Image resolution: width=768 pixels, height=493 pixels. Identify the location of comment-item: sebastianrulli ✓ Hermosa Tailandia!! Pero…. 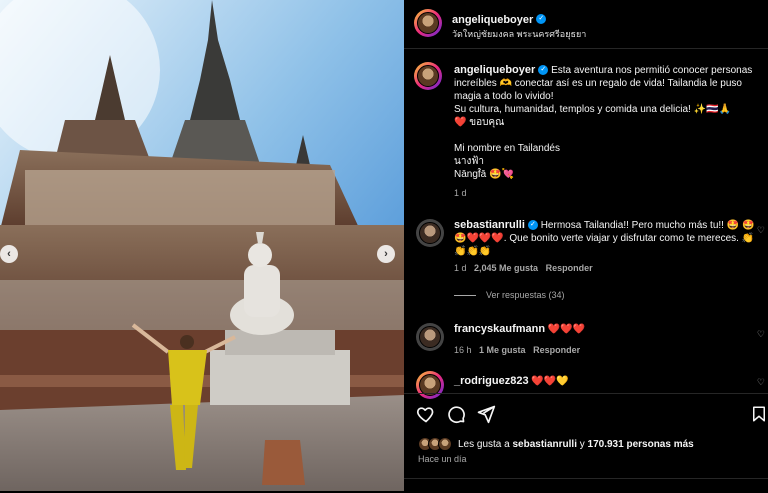
(590, 260).